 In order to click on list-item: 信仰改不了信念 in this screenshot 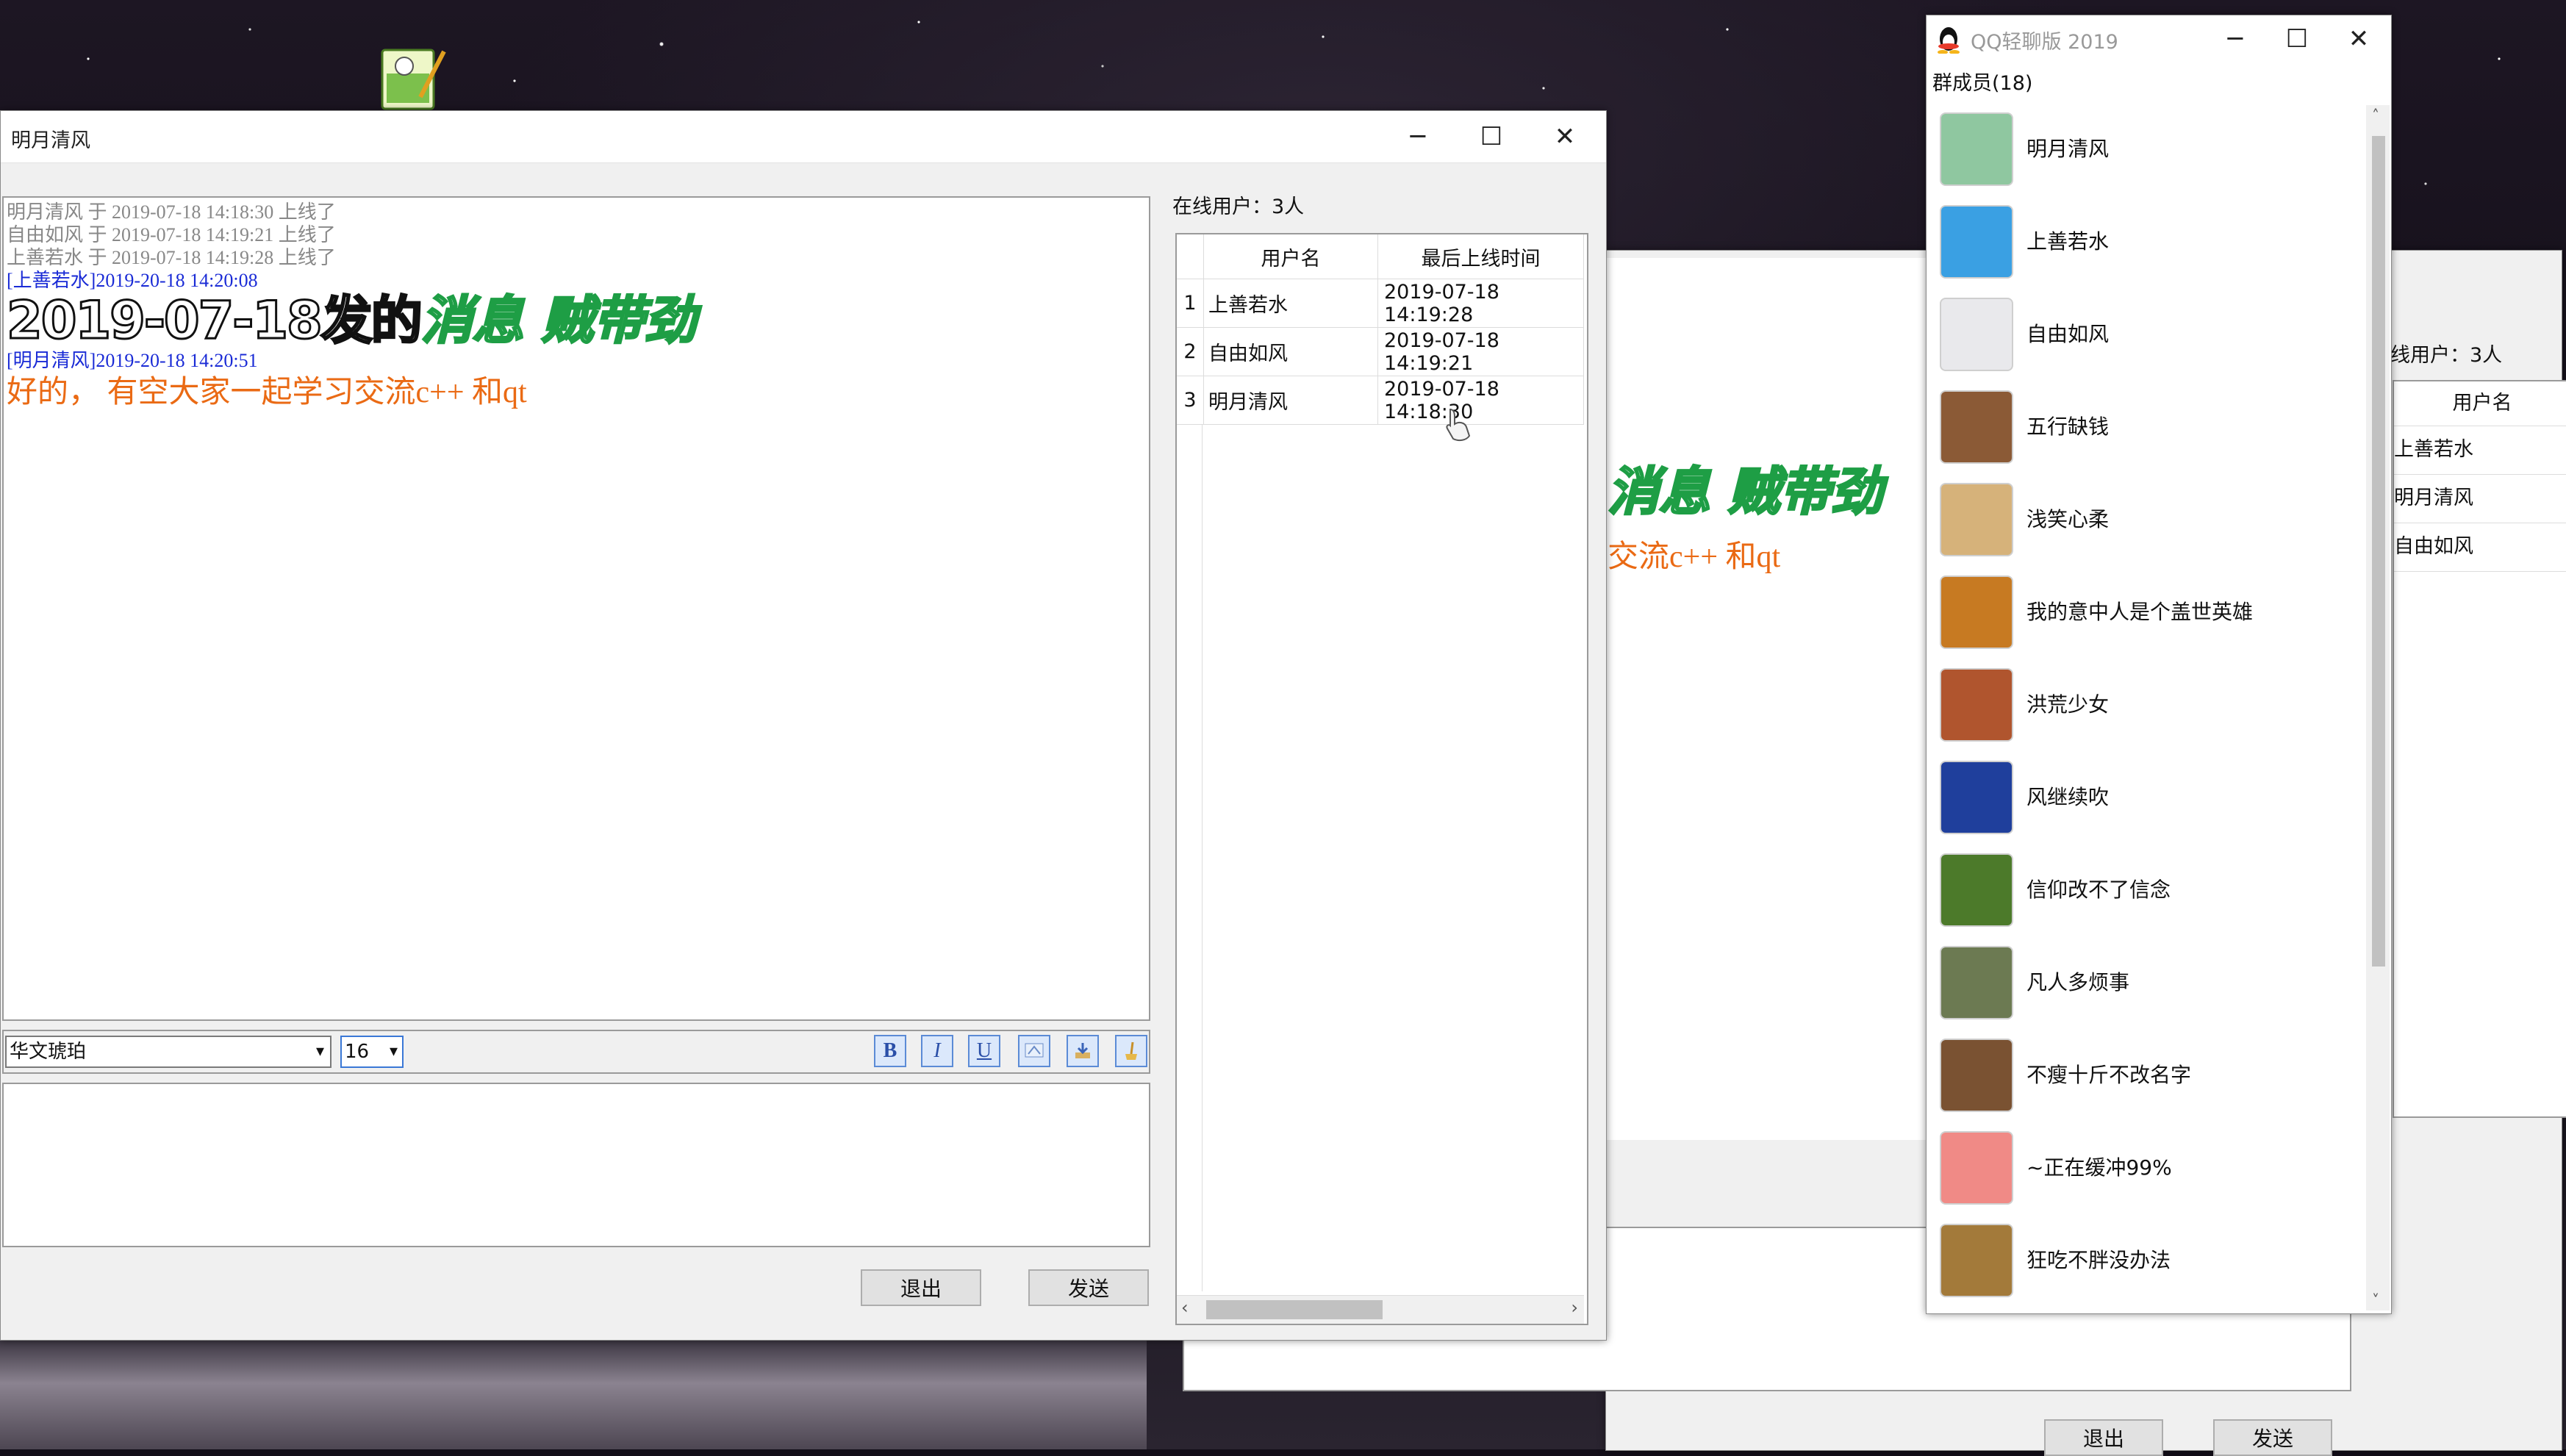, I will do `click(2151, 887)`.